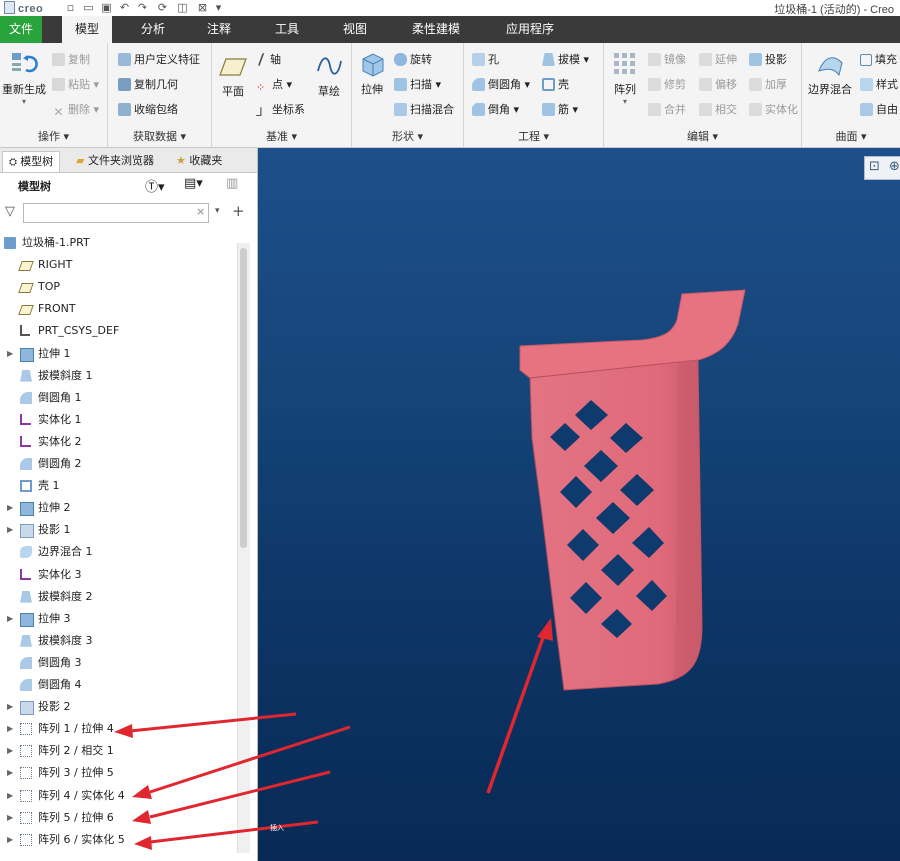  What do you see at coordinates (874, 166) in the screenshot?
I see `zoom-icon: ⊡` at bounding box center [874, 166].